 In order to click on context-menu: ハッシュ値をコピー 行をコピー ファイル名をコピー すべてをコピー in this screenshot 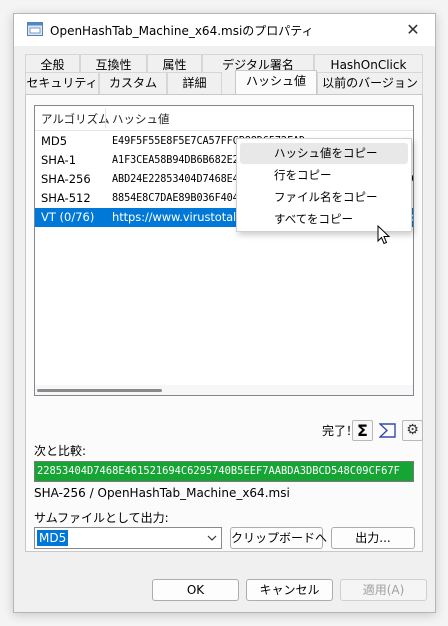, I will do `click(324, 185)`.